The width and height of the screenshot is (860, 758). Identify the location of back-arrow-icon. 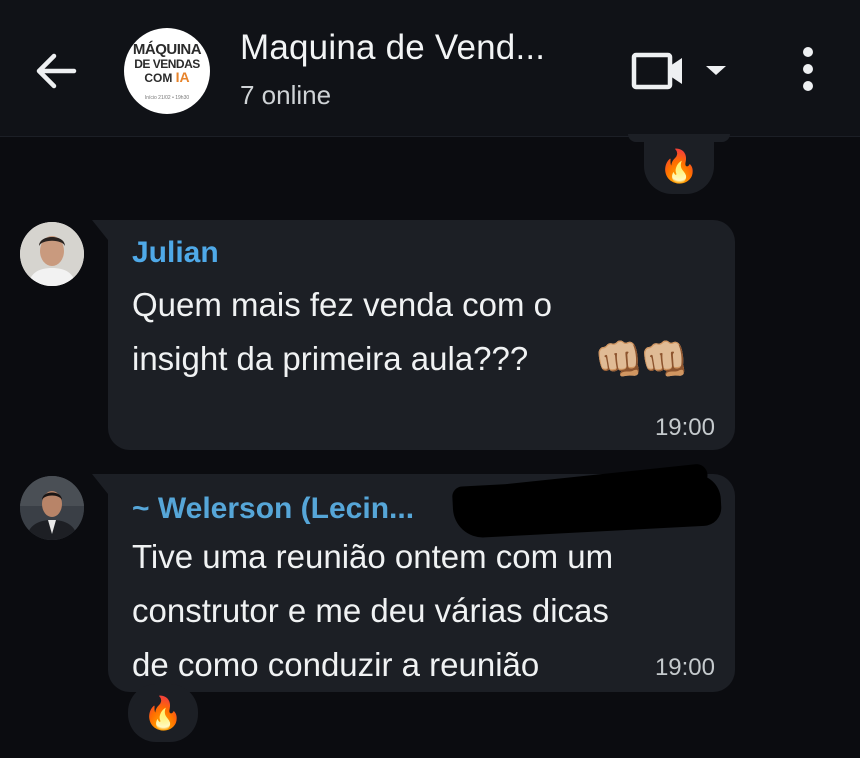
(56, 71).